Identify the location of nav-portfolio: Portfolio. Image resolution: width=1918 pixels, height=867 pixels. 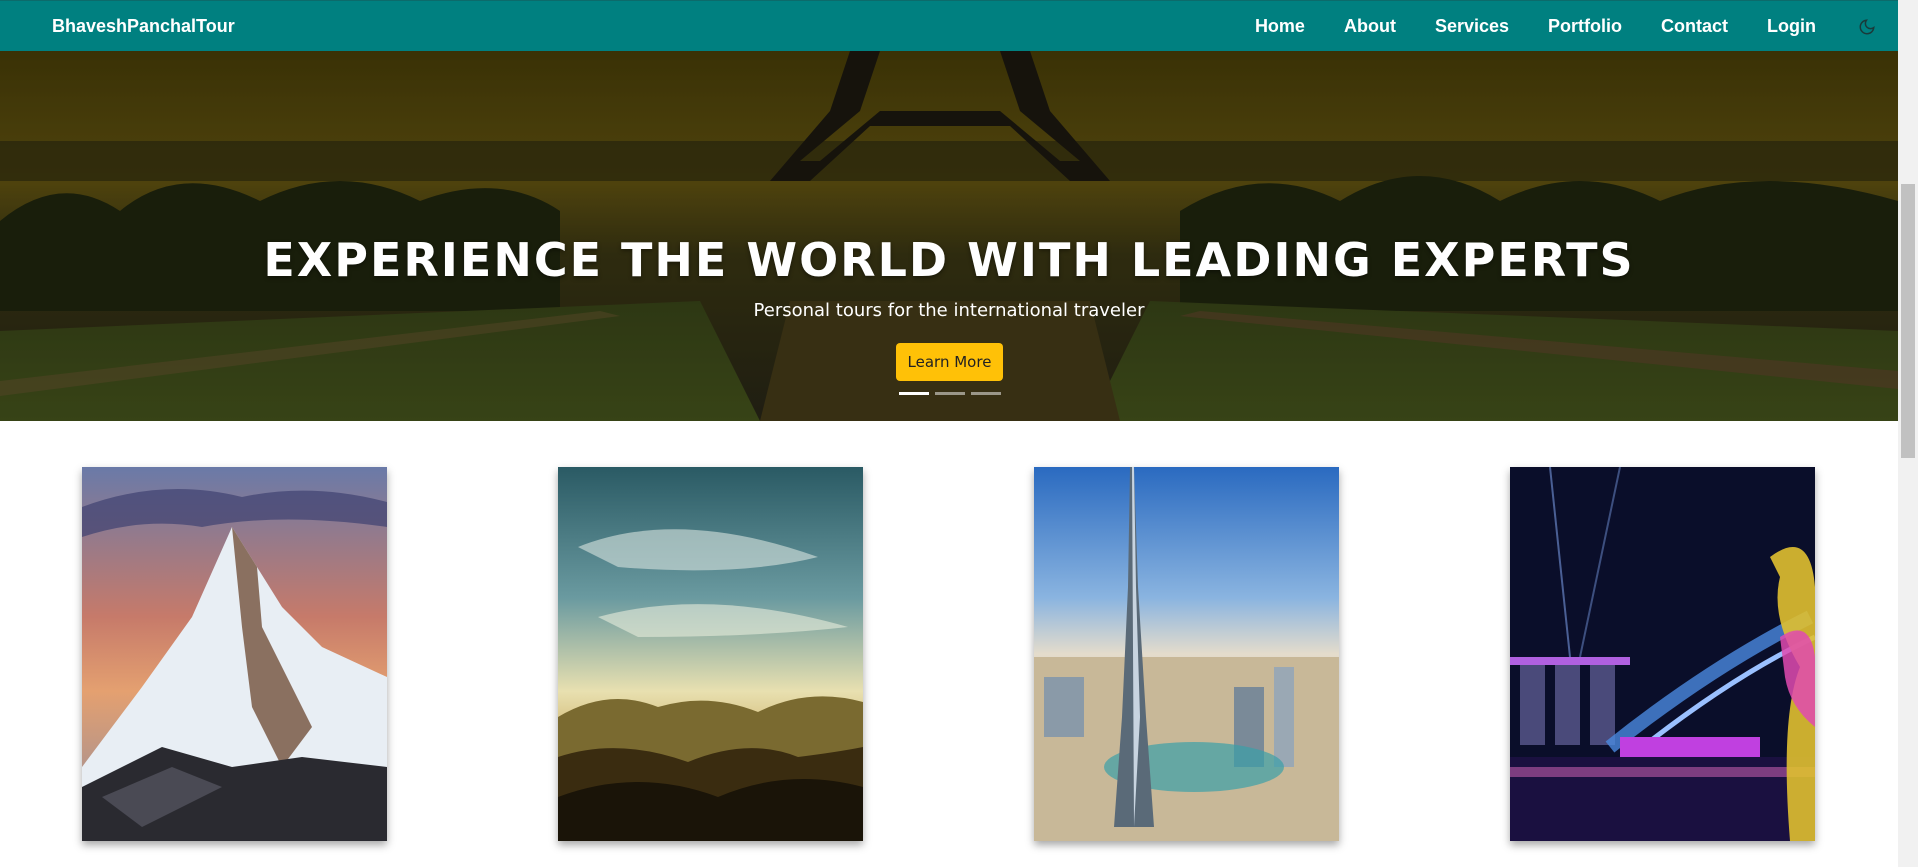
(1585, 26).